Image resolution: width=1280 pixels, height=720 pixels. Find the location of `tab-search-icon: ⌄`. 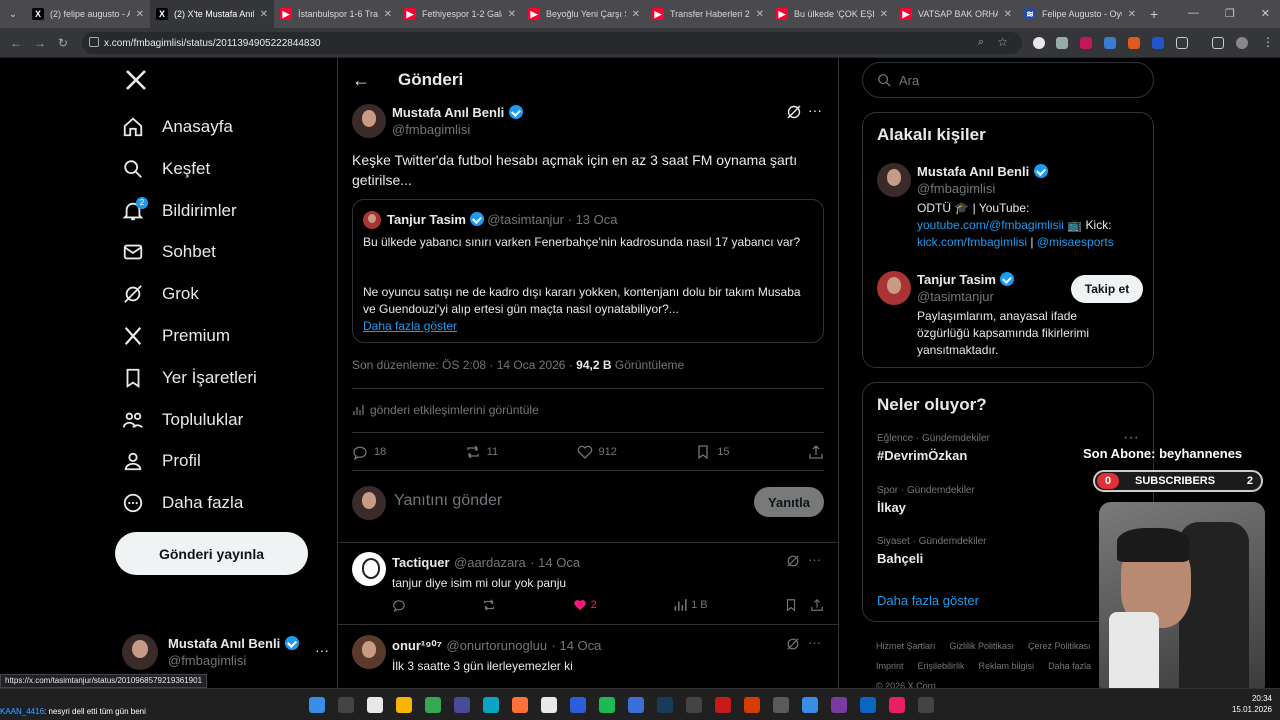

tab-search-icon: ⌄ is located at coordinates (13, 14).